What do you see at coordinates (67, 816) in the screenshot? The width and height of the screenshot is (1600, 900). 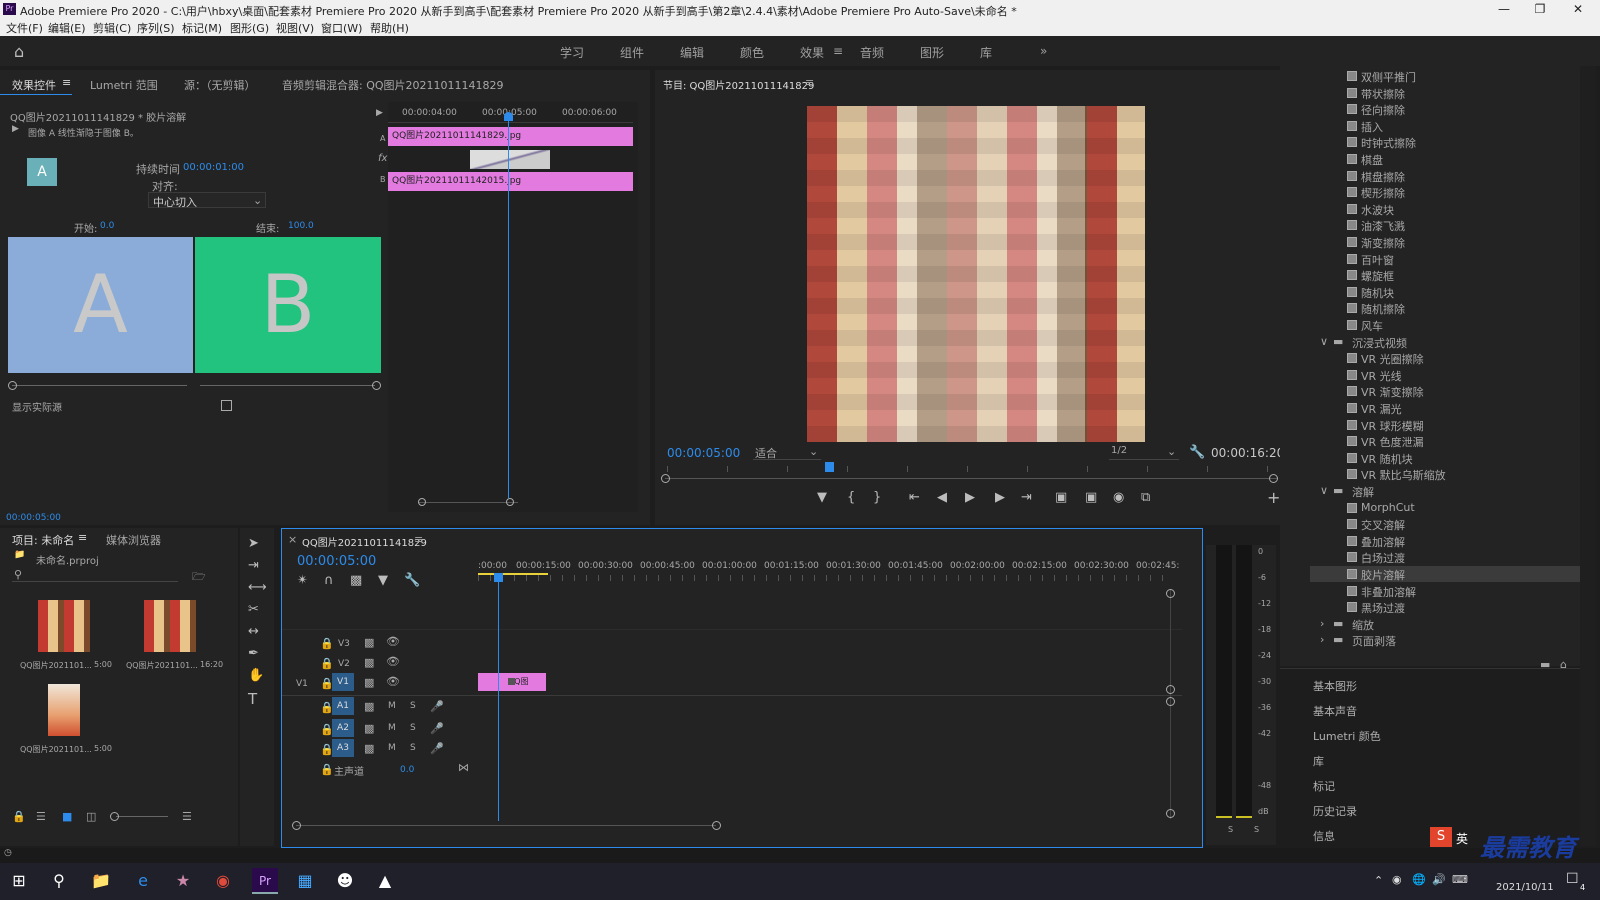 I see `icon-view-icon: ■` at bounding box center [67, 816].